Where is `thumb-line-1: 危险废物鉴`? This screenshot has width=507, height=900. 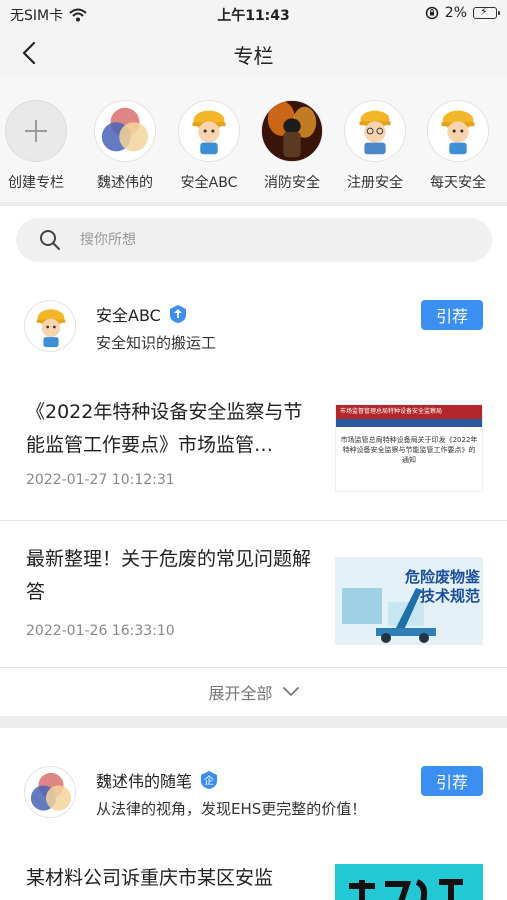 thumb-line-1: 危险废物鉴 is located at coordinates (442, 577).